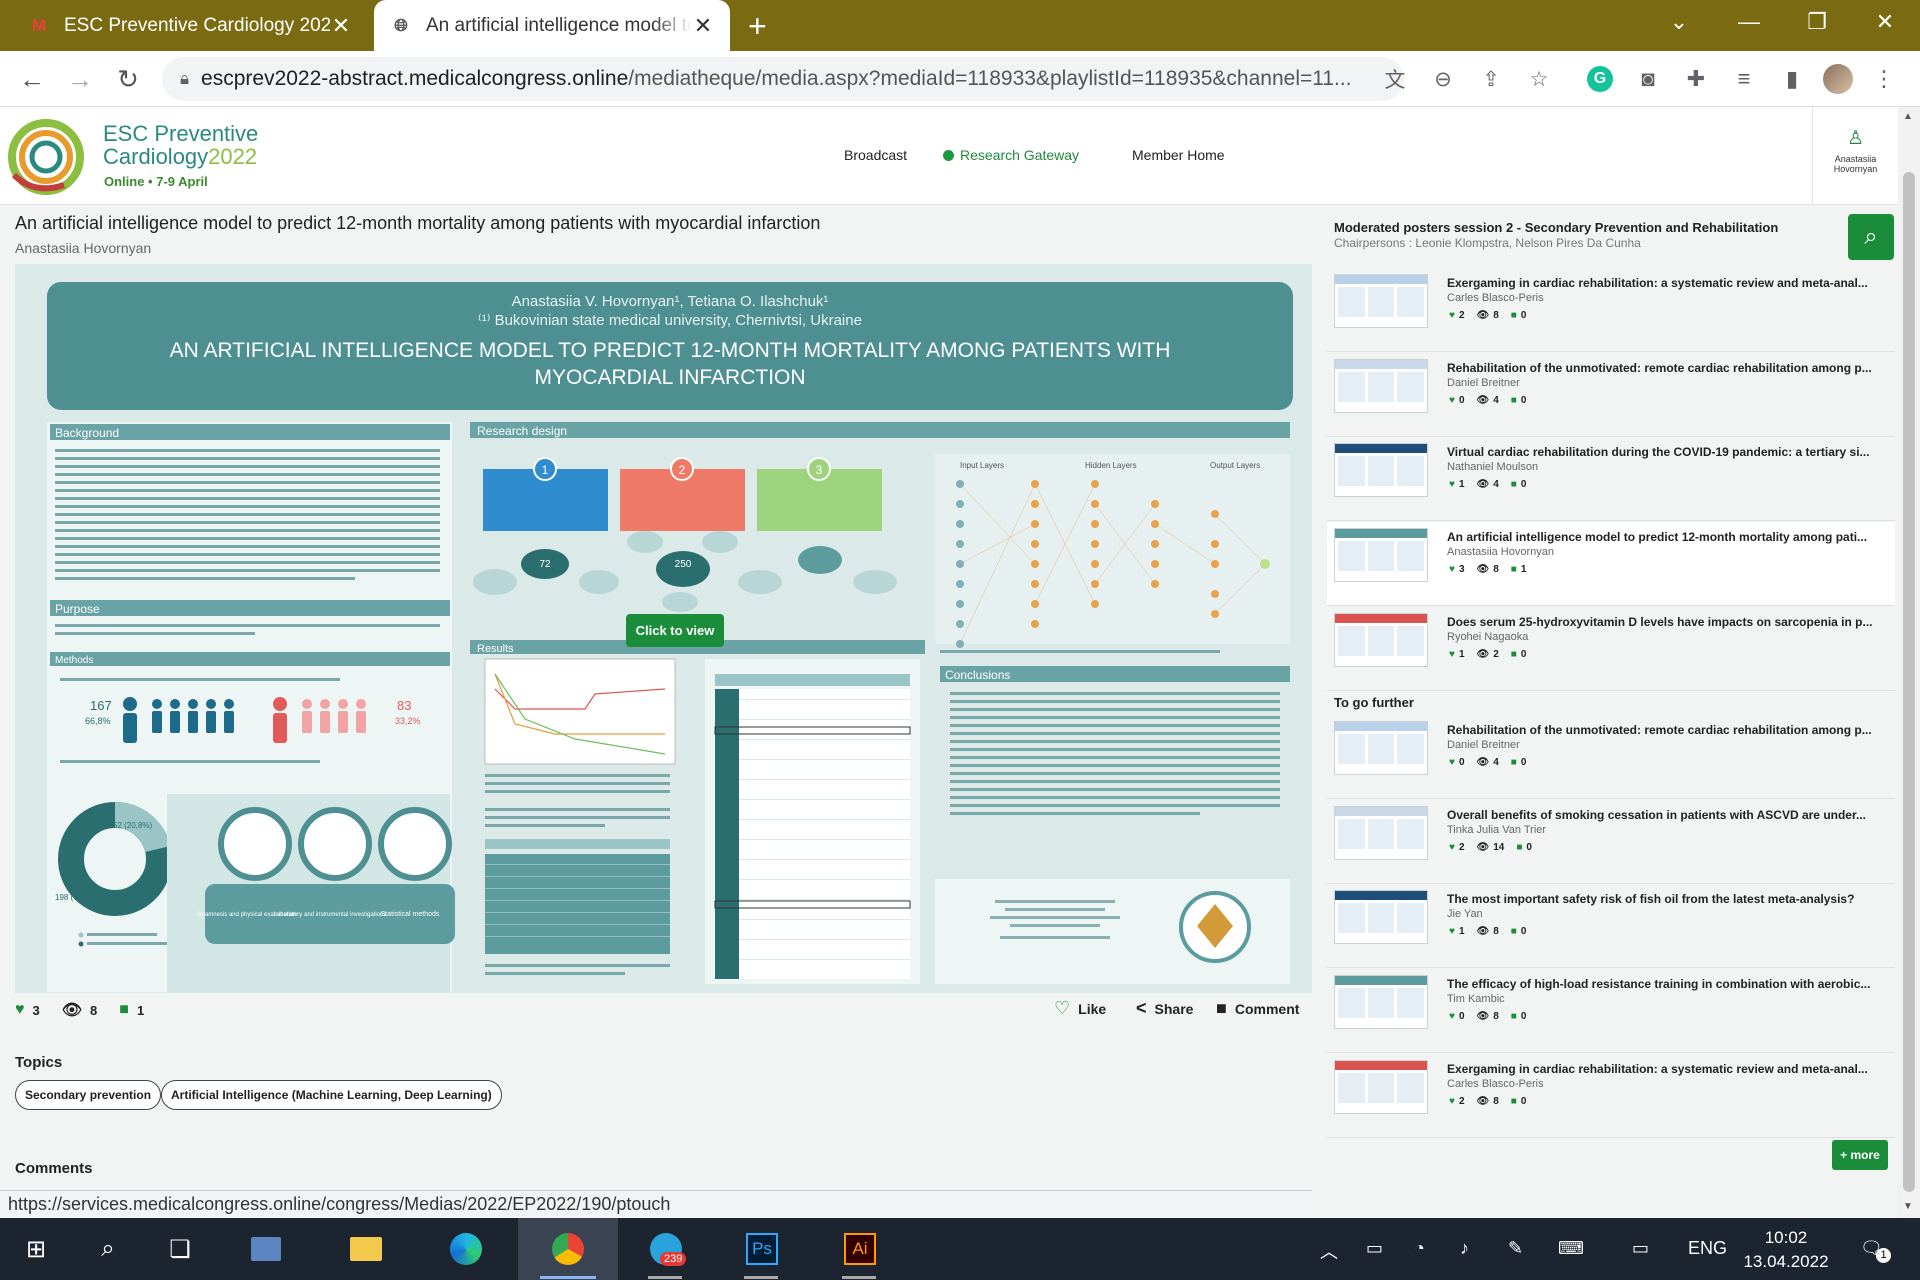  I want to click on lock-icon: 🔒︎, so click(184, 79).